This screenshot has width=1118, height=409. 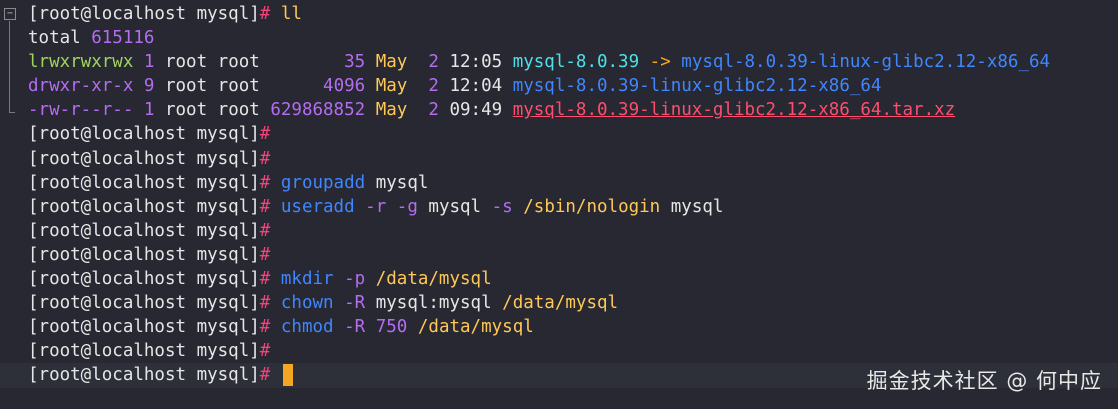 I want to click on terminal-text-segment: mysql-8.0.39, so click(x=576, y=62).